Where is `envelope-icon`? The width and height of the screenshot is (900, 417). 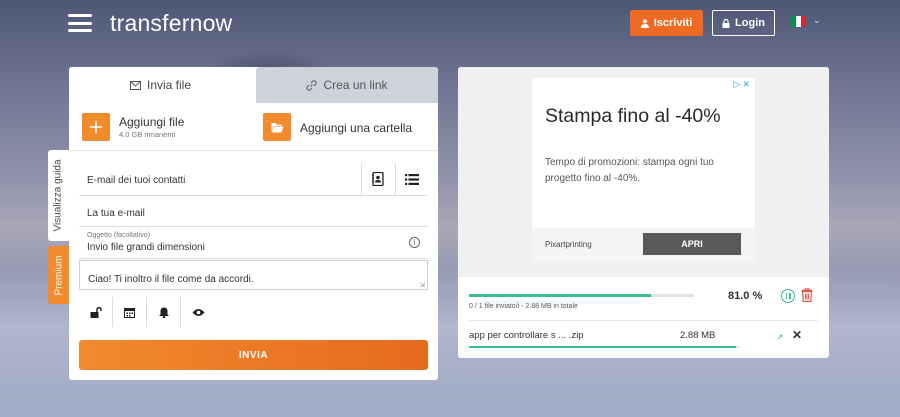 envelope-icon is located at coordinates (135, 85).